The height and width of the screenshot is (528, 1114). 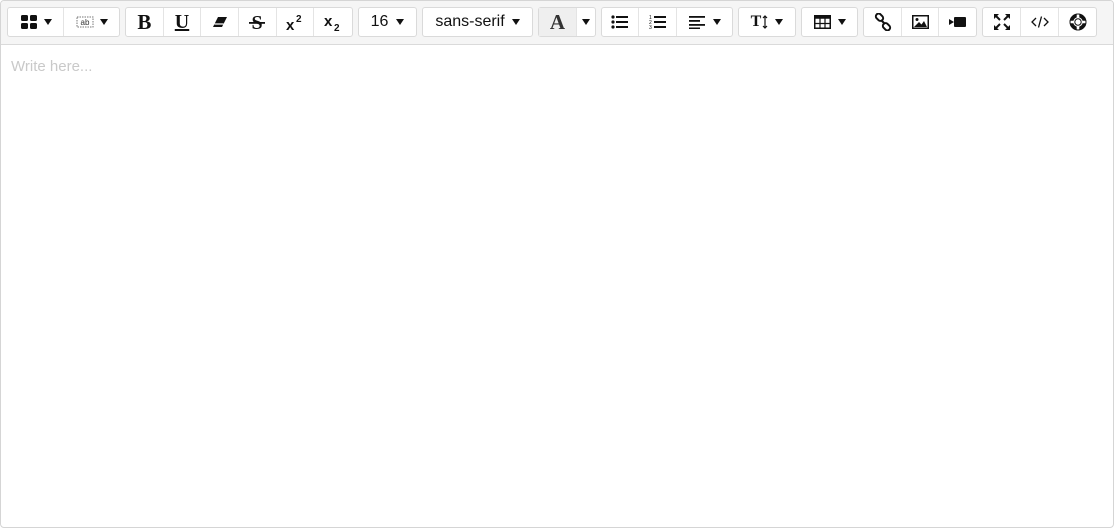 I want to click on toolbar-group-paragraph: 1 2 3, so click(x=667, y=22).